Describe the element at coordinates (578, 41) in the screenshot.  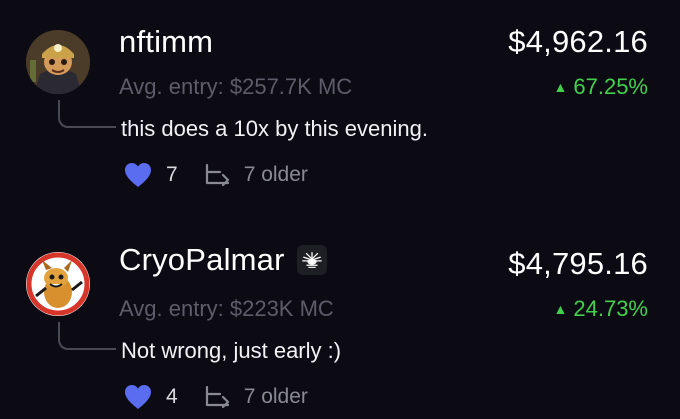
I see `position-value: $4,962.16` at that location.